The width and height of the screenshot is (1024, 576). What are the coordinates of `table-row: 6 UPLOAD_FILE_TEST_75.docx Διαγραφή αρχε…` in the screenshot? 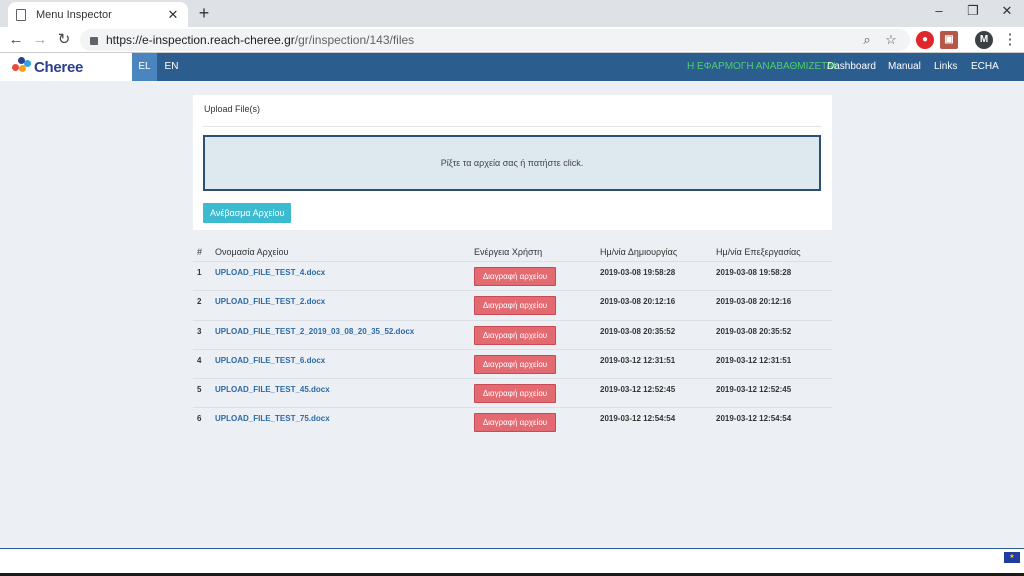 It's located at (512, 422).